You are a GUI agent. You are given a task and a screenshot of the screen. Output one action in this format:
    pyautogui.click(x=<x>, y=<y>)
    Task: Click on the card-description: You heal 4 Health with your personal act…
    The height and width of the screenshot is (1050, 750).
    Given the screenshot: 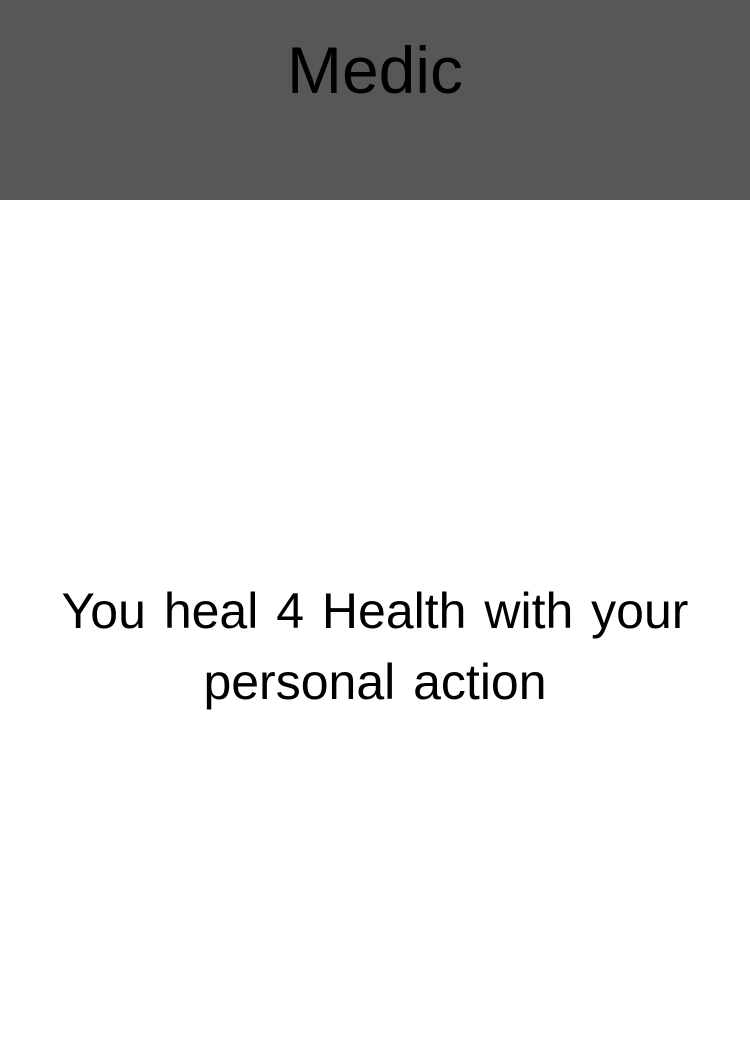 What is the action you would take?
    pyautogui.click(x=375, y=646)
    